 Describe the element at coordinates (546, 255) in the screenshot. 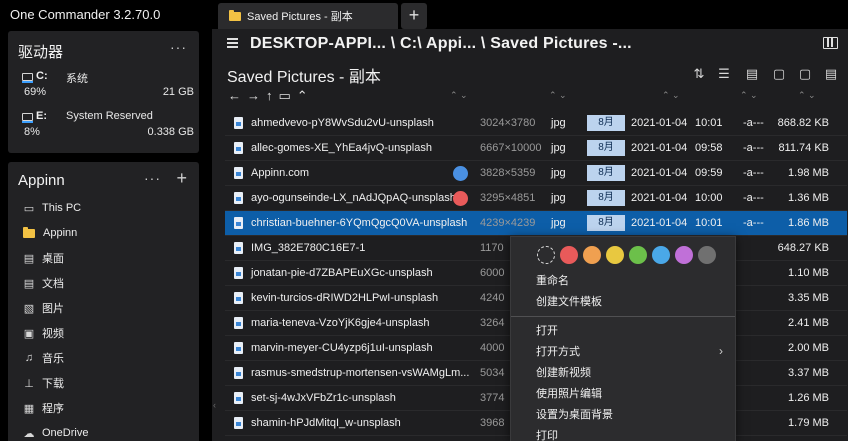

I see `no-color-swatch` at that location.